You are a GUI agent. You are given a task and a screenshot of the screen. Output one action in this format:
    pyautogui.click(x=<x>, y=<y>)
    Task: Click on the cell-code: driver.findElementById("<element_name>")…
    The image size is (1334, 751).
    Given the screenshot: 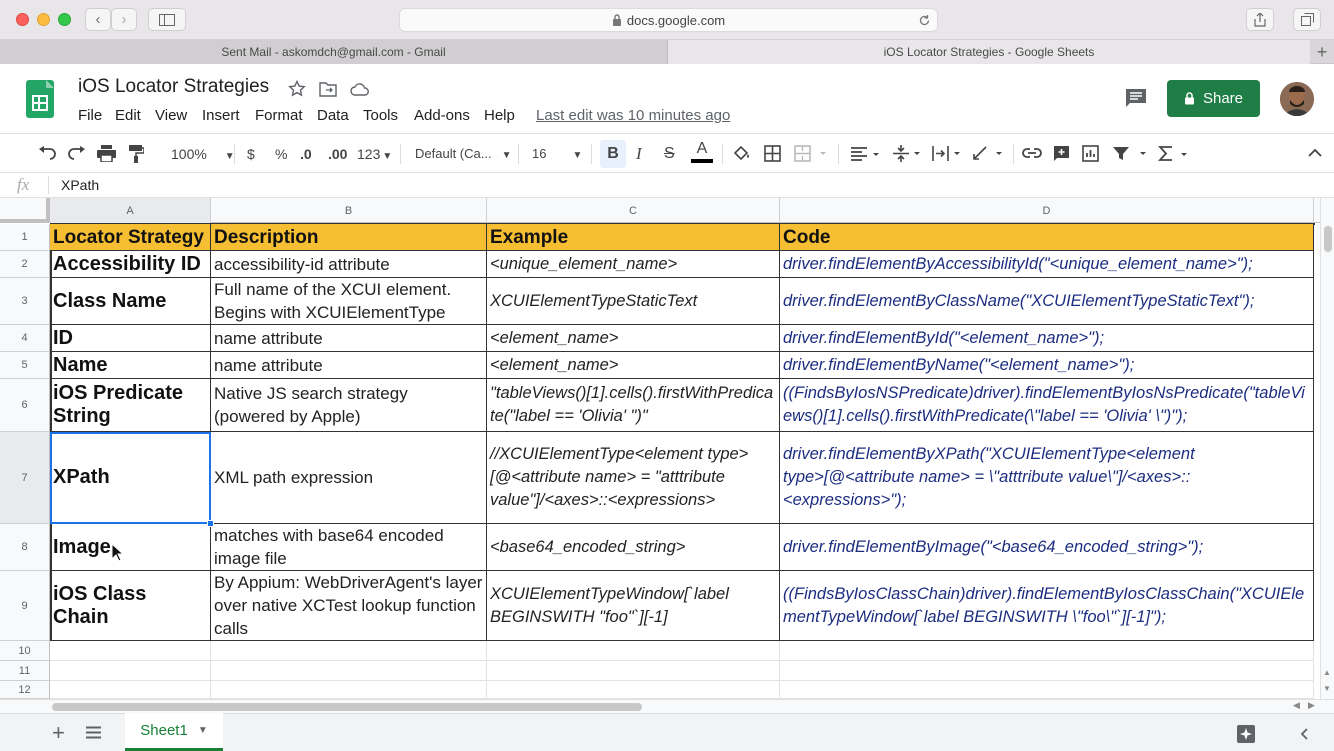 What is the action you would take?
    pyautogui.click(x=1047, y=338)
    